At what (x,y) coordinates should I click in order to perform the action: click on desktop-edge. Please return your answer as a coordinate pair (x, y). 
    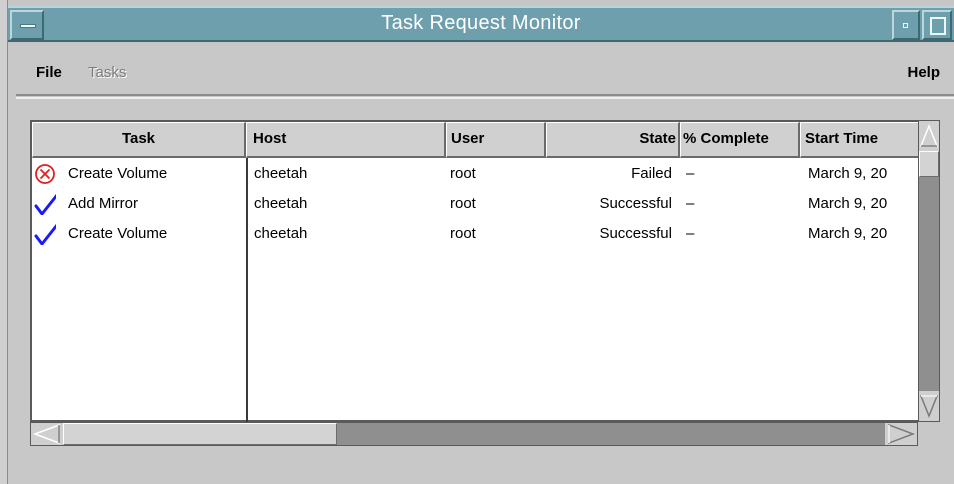
    Looking at the image, I should click on (4, 242).